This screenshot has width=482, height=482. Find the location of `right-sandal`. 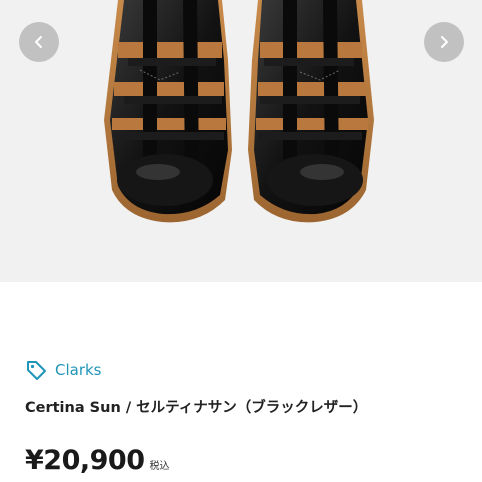

right-sandal is located at coordinates (311, 111).